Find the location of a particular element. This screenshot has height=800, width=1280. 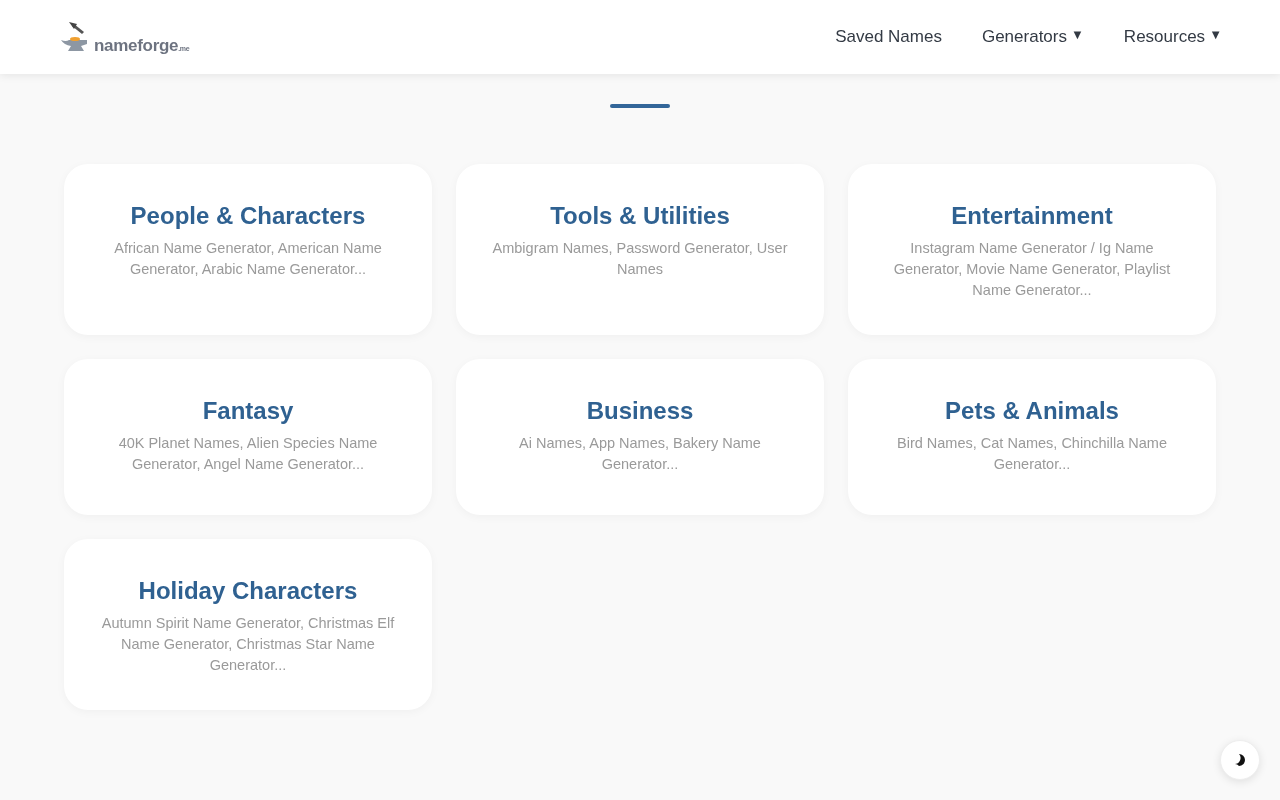

nav-link: Generators ▼ is located at coordinates (1032, 37).